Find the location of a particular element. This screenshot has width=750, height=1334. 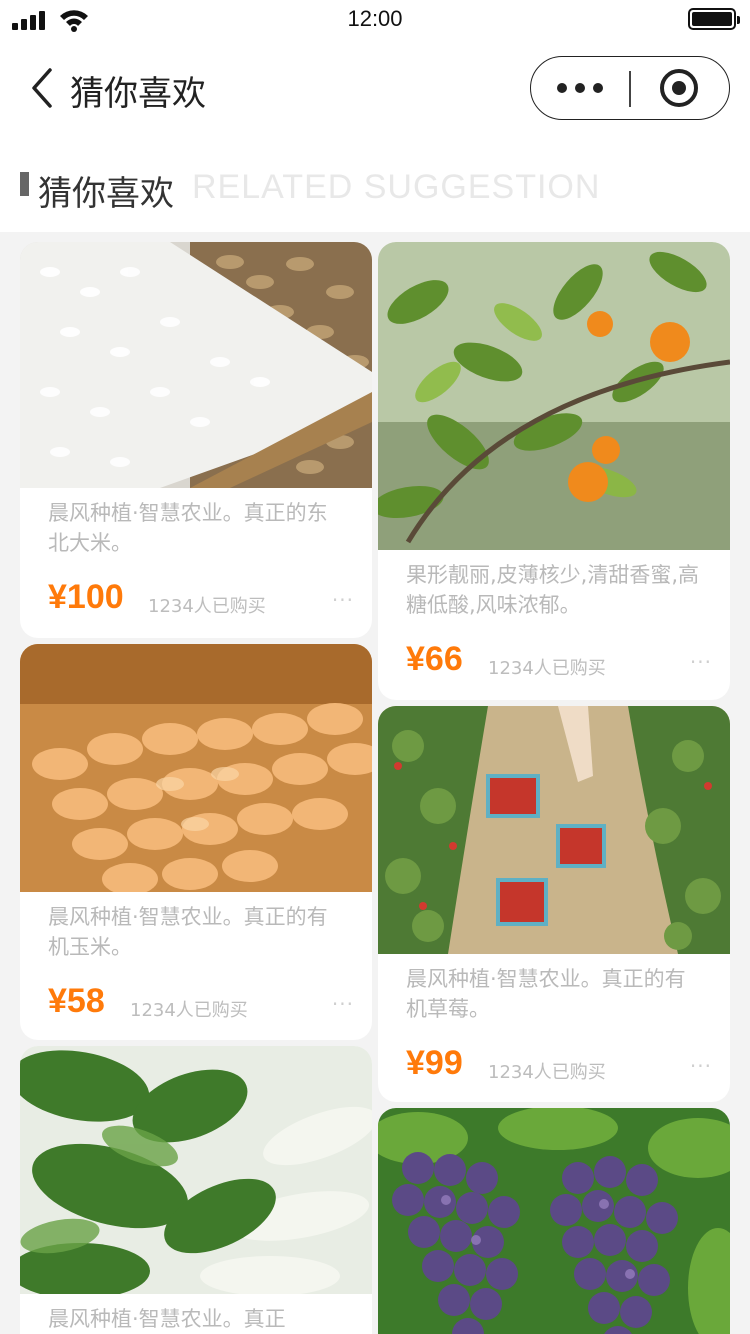

section-accent-bar is located at coordinates (24, 184).